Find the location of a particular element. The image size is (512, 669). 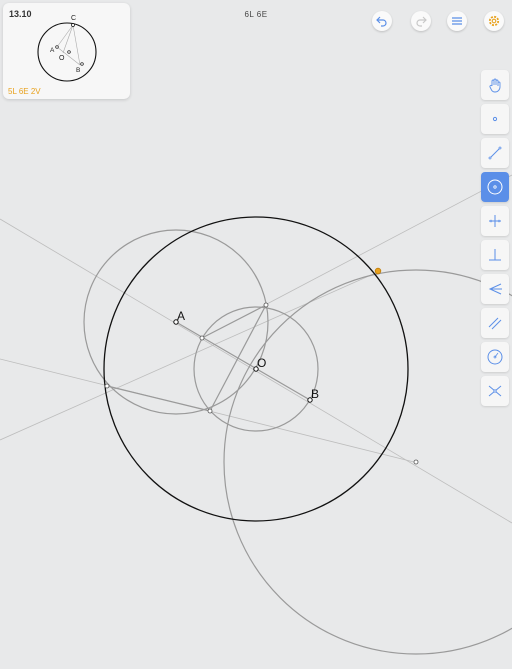

tool-compass is located at coordinates (495, 357).